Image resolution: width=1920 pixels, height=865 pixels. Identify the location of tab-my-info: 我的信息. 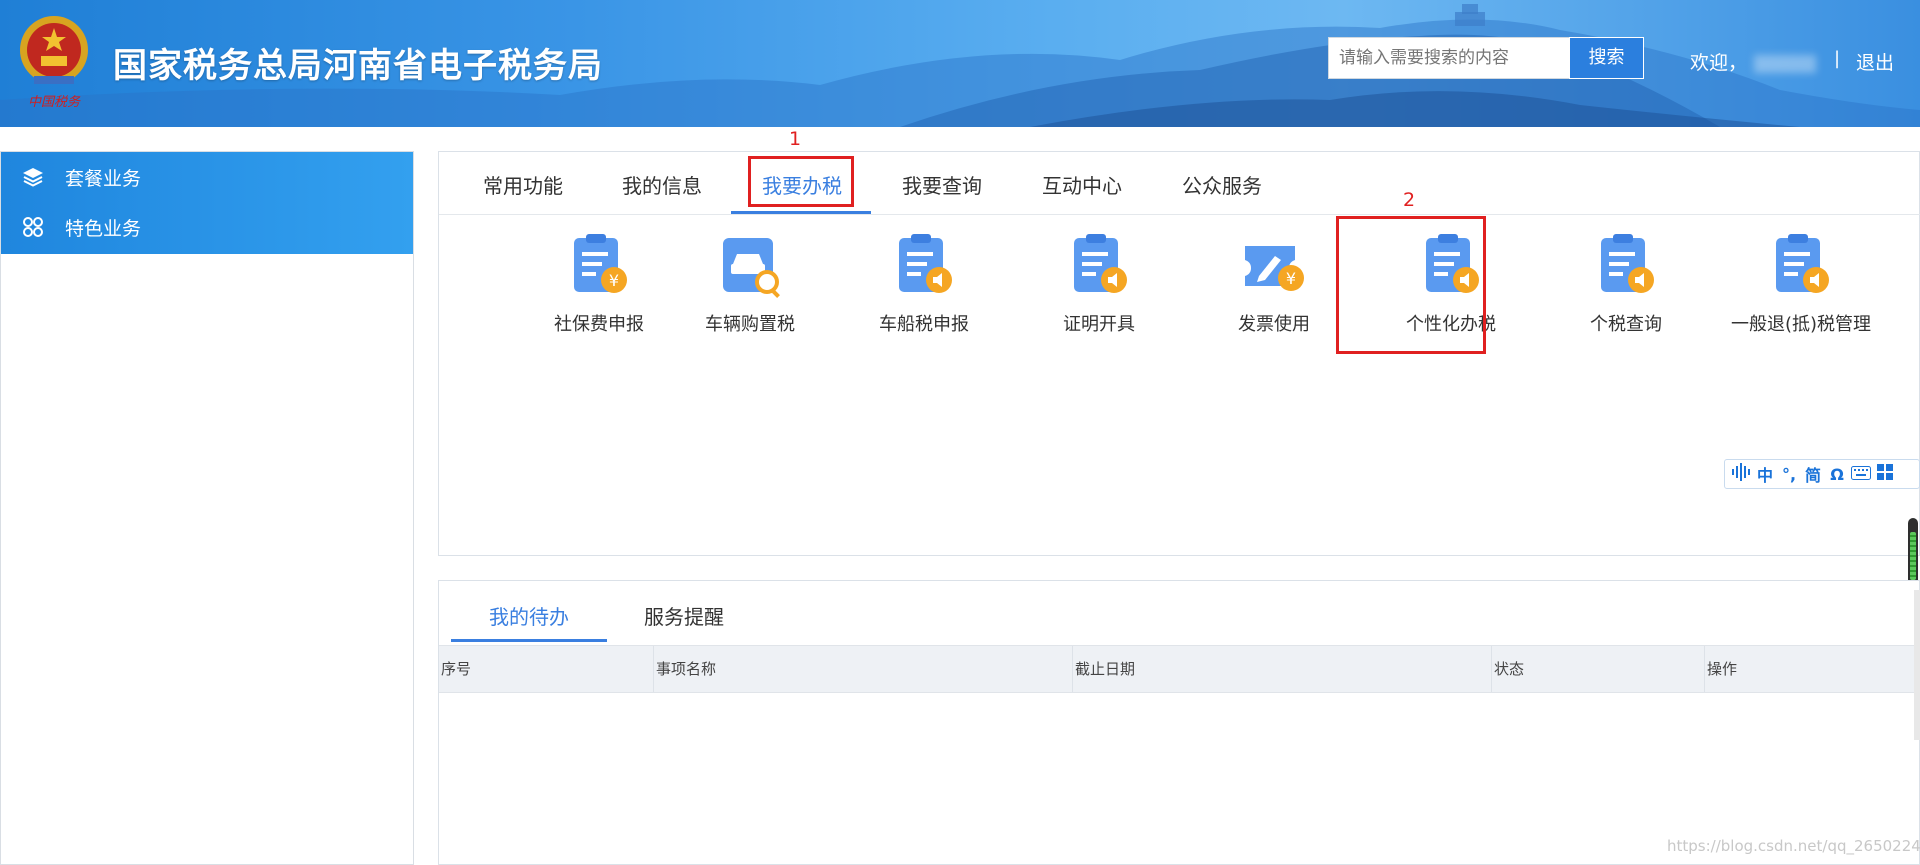
(662, 184).